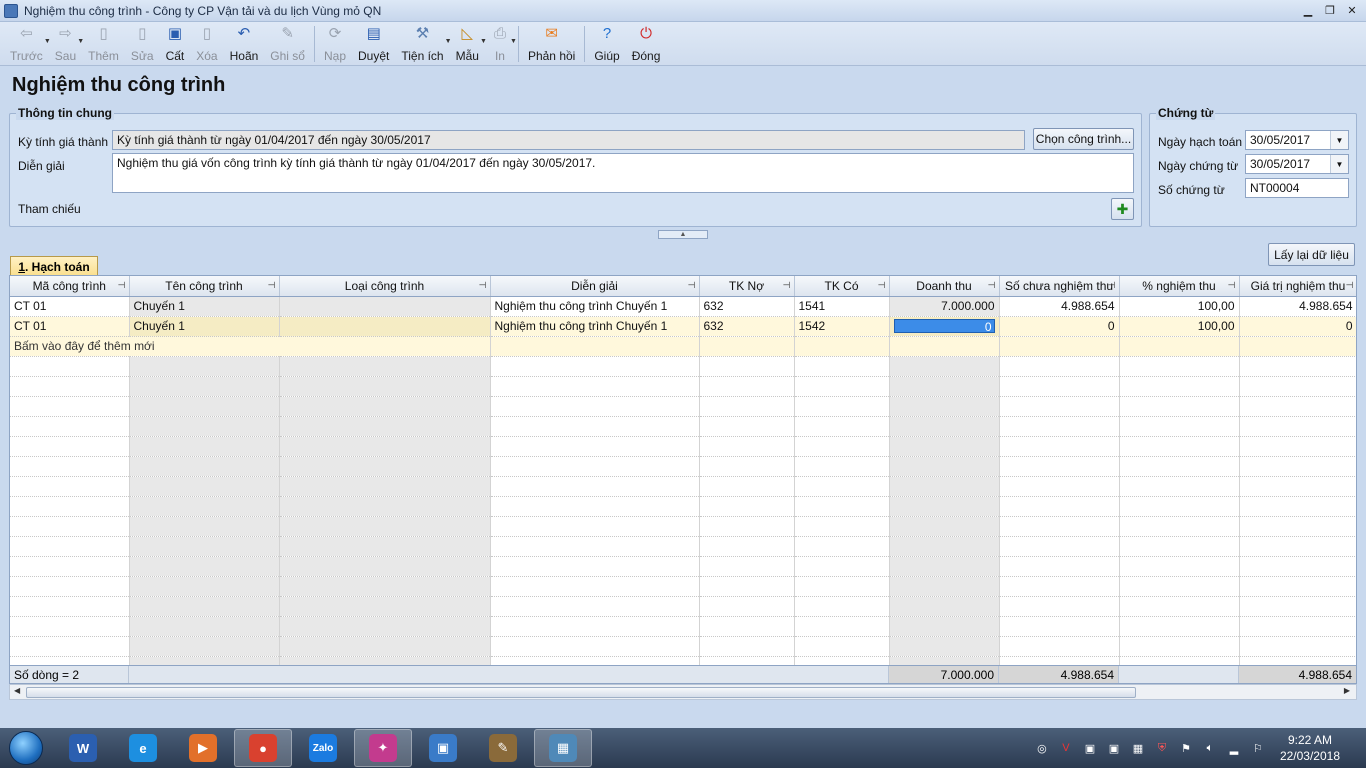 Image resolution: width=1366 pixels, height=768 pixels. I want to click on scroll-left-icon: ◀, so click(17, 690).